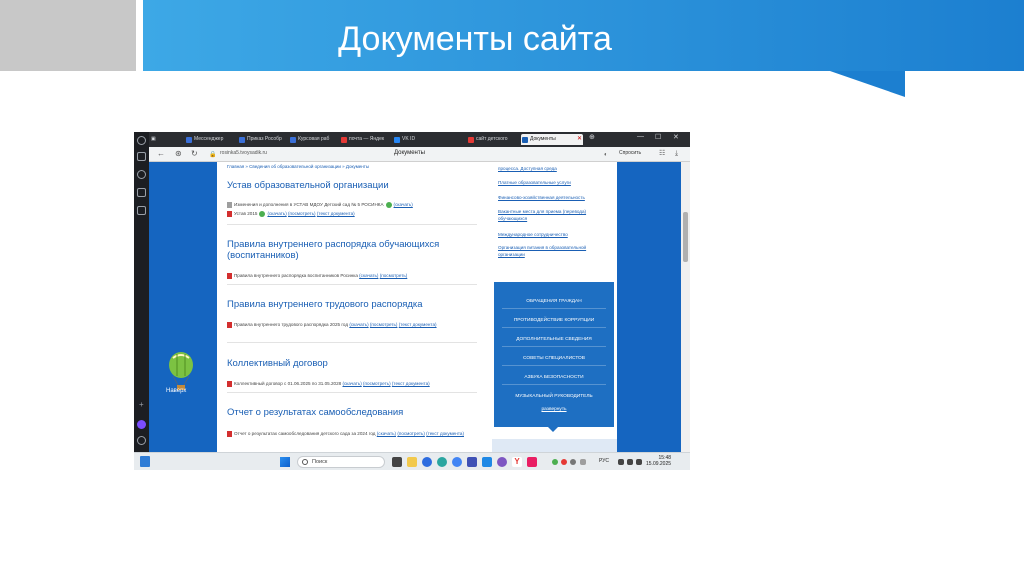 The image size is (1024, 574). I want to click on history-icon, so click(141, 140).